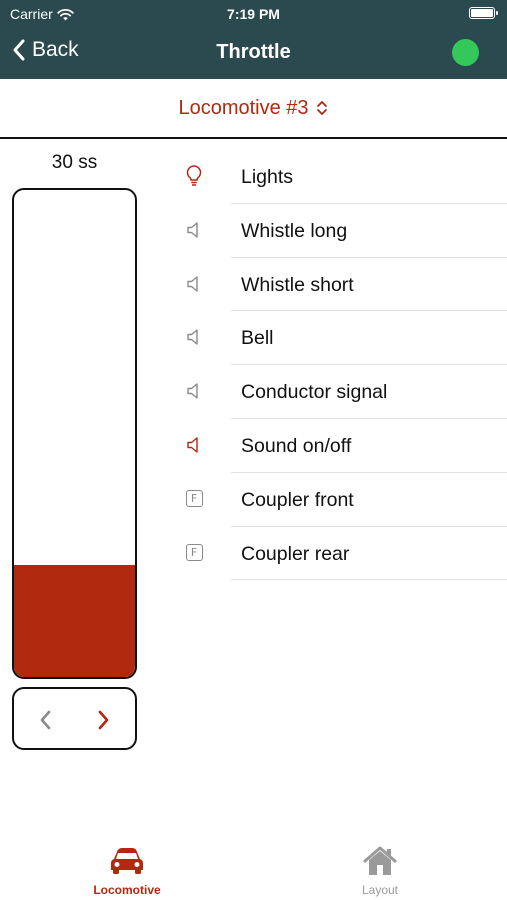  I want to click on navigation-bar: Back Throttle, so click(253, 53).